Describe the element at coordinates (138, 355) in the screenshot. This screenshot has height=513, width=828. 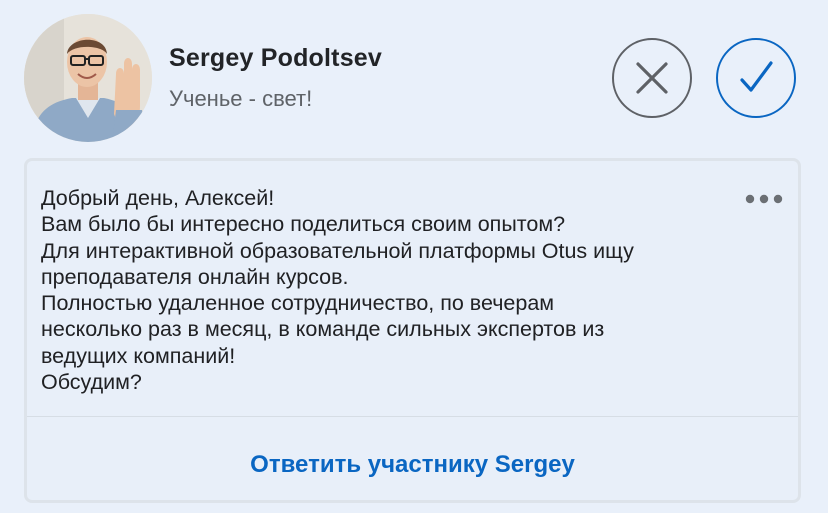
I see `message-line: ведущих компаний!` at that location.